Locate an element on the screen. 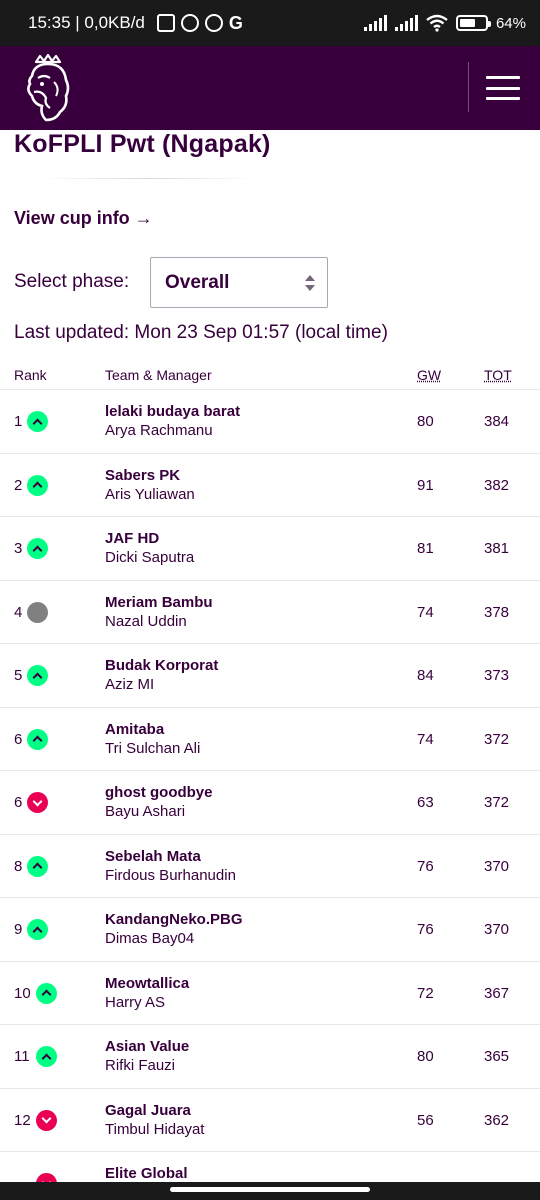 The width and height of the screenshot is (540, 1200). home-indicator is located at coordinates (270, 1189).